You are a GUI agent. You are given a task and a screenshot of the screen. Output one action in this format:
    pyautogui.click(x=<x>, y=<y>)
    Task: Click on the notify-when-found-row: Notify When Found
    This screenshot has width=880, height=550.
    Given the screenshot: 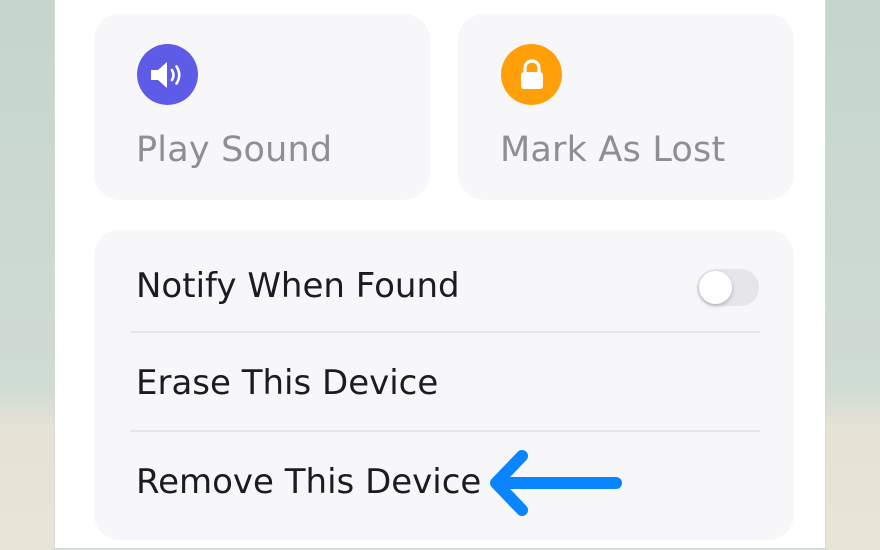 What is the action you would take?
    pyautogui.click(x=444, y=286)
    